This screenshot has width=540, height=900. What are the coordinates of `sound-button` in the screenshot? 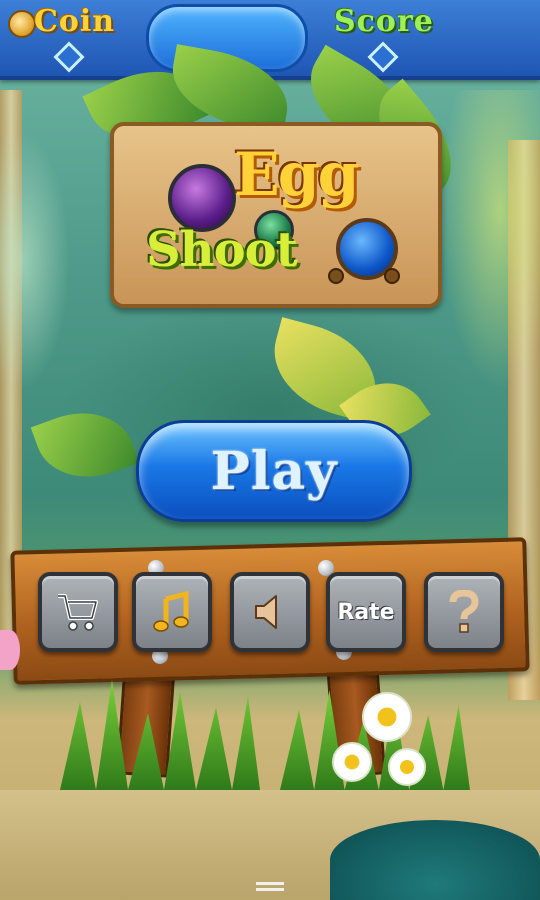 It's located at (270, 612).